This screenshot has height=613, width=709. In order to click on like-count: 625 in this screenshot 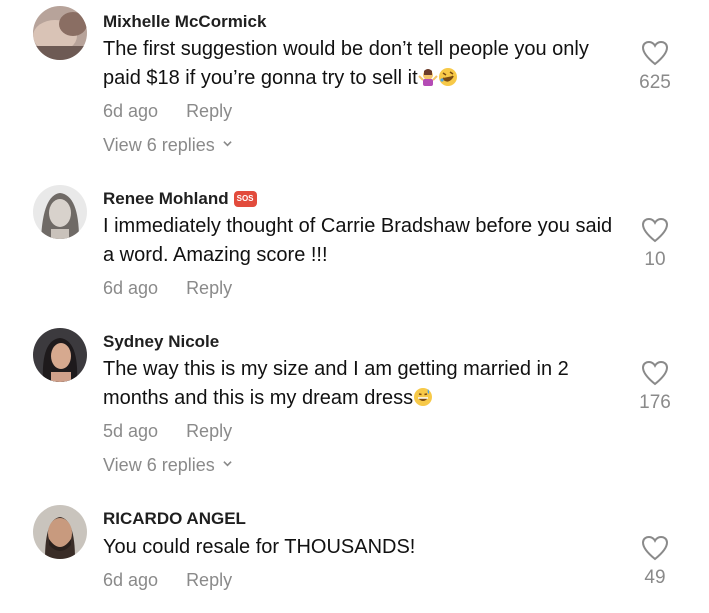, I will do `click(655, 82)`.